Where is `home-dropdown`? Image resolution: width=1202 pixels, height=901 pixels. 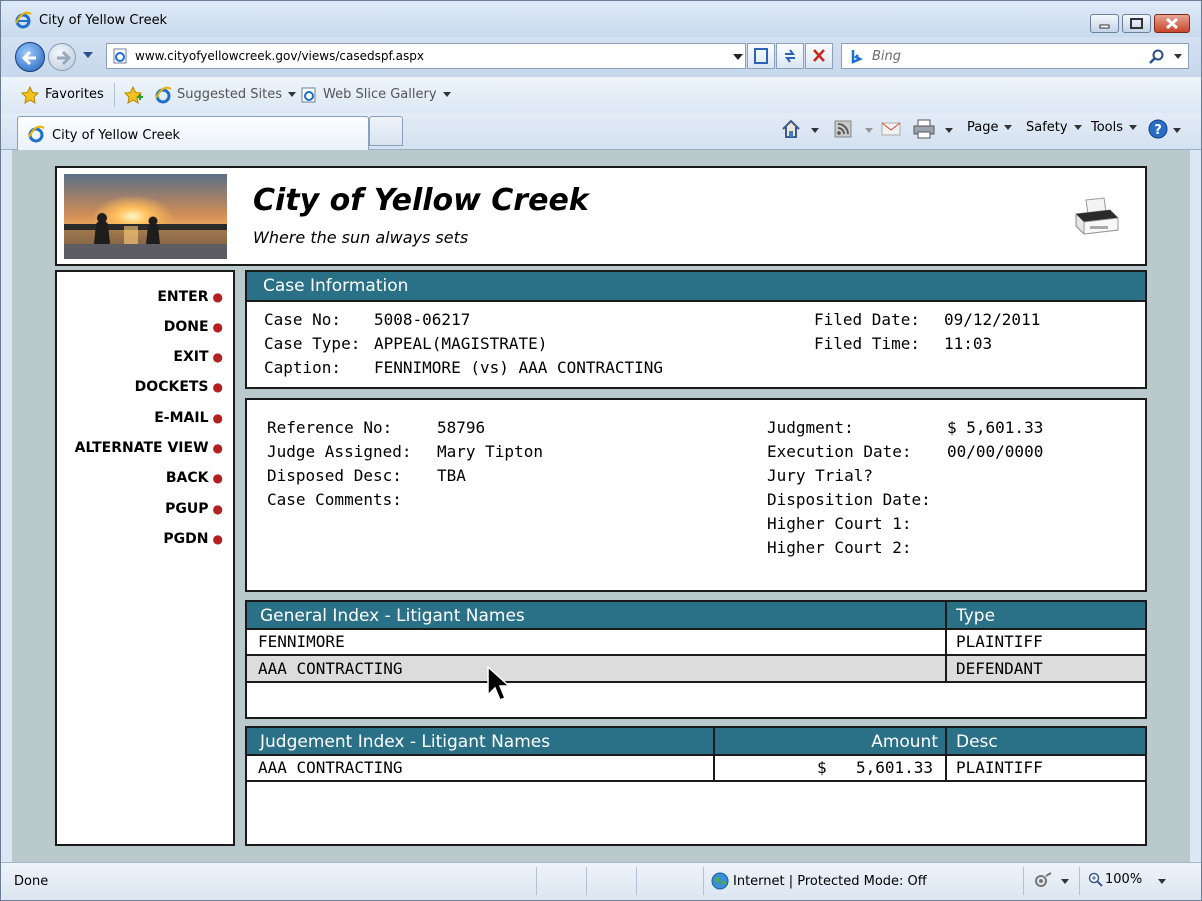 home-dropdown is located at coordinates (815, 130).